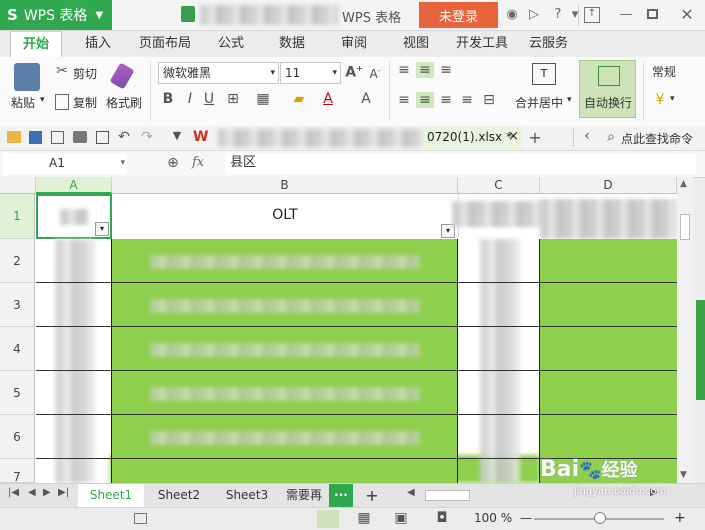 The height and width of the screenshot is (530, 705). I want to click on vertical-scrollbar: ▲ ▼, so click(685, 330).